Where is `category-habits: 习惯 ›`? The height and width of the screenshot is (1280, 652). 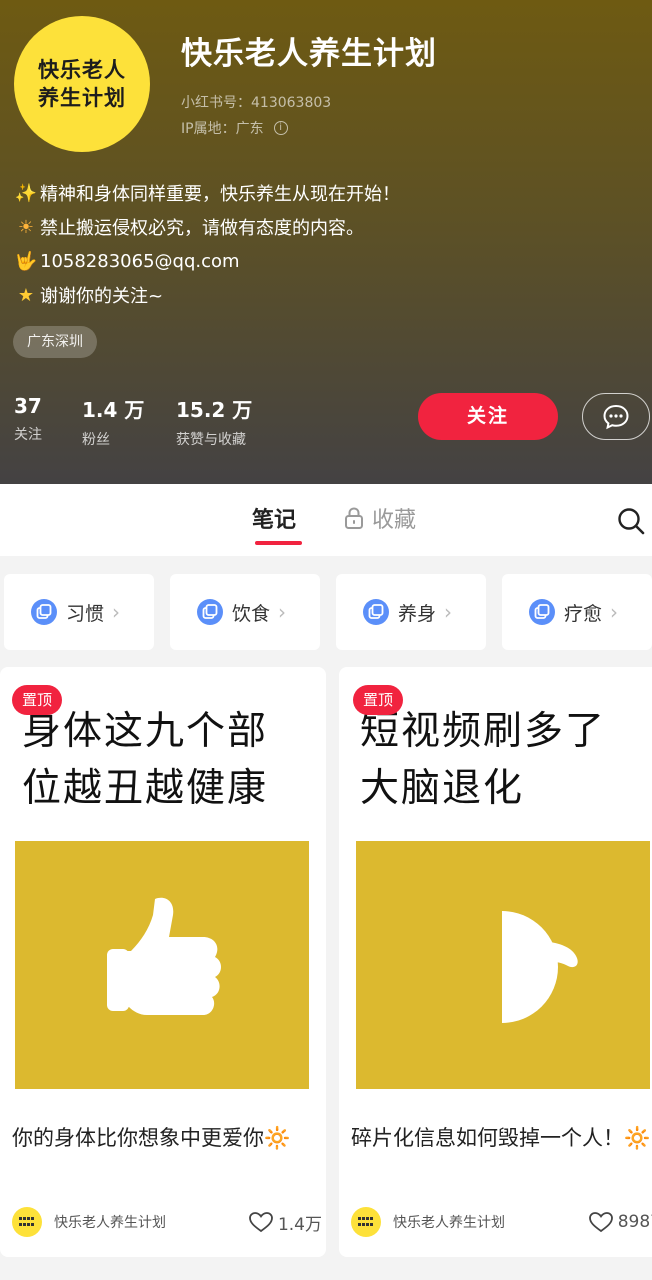
category-habits: 习惯 › is located at coordinates (79, 612).